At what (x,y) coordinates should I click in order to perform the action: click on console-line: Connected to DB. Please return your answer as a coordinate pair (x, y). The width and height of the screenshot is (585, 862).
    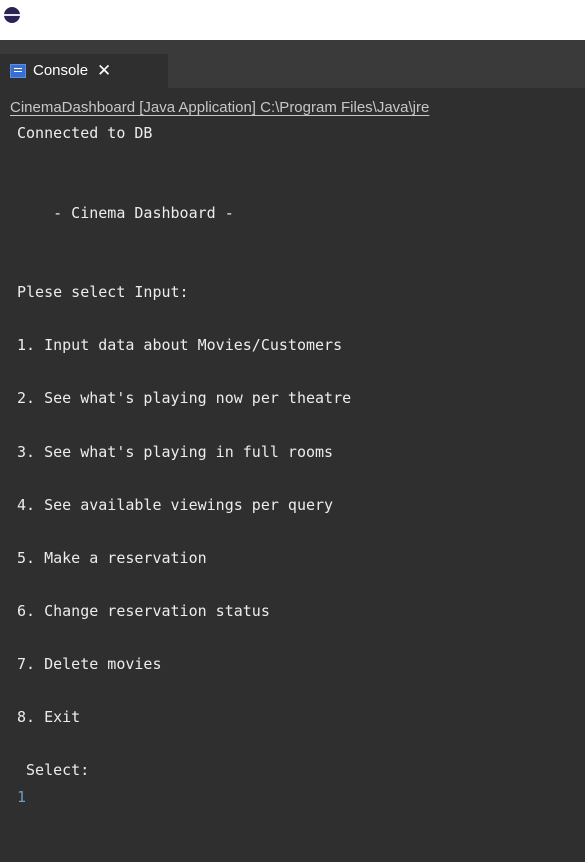
    Looking at the image, I should click on (85, 133).